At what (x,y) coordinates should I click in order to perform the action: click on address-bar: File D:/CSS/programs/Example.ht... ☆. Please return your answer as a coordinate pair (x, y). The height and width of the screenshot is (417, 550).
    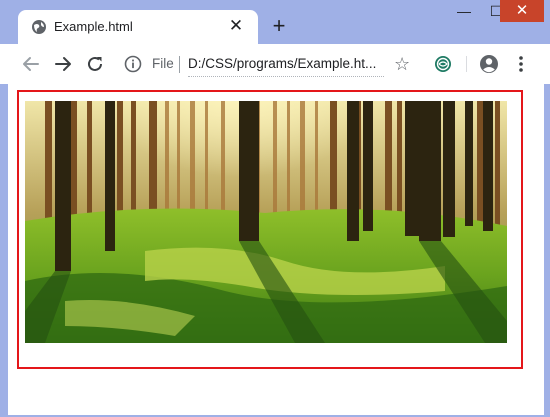
    Looking at the image, I should click on (270, 64).